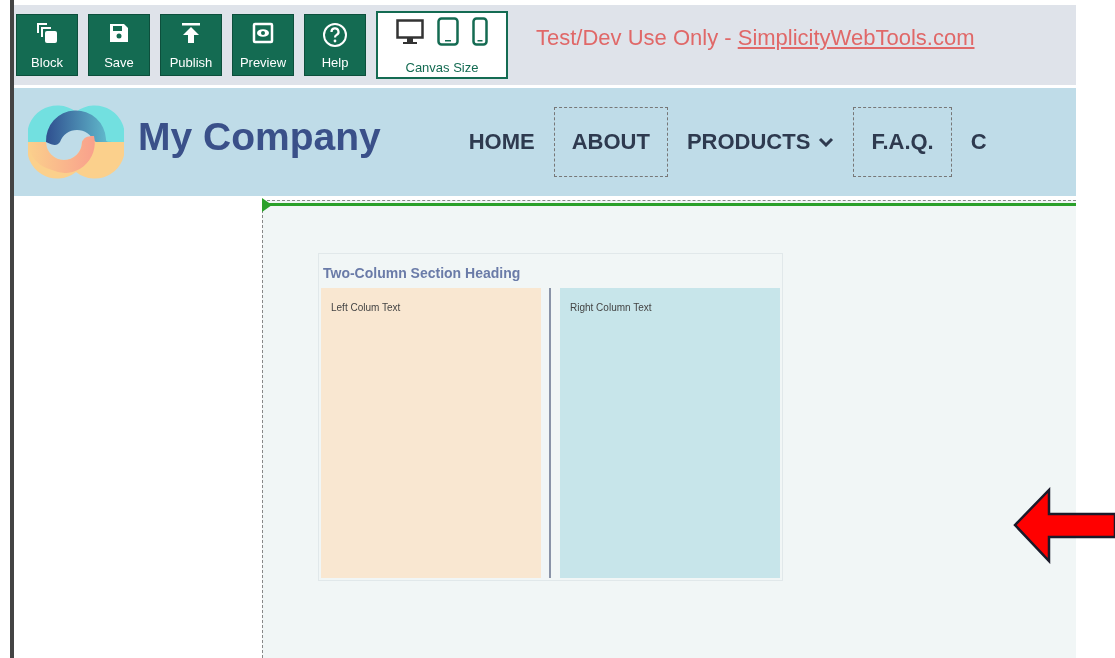 This screenshot has height=658, width=1115. What do you see at coordinates (448, 31) in the screenshot?
I see `tablet-icon` at bounding box center [448, 31].